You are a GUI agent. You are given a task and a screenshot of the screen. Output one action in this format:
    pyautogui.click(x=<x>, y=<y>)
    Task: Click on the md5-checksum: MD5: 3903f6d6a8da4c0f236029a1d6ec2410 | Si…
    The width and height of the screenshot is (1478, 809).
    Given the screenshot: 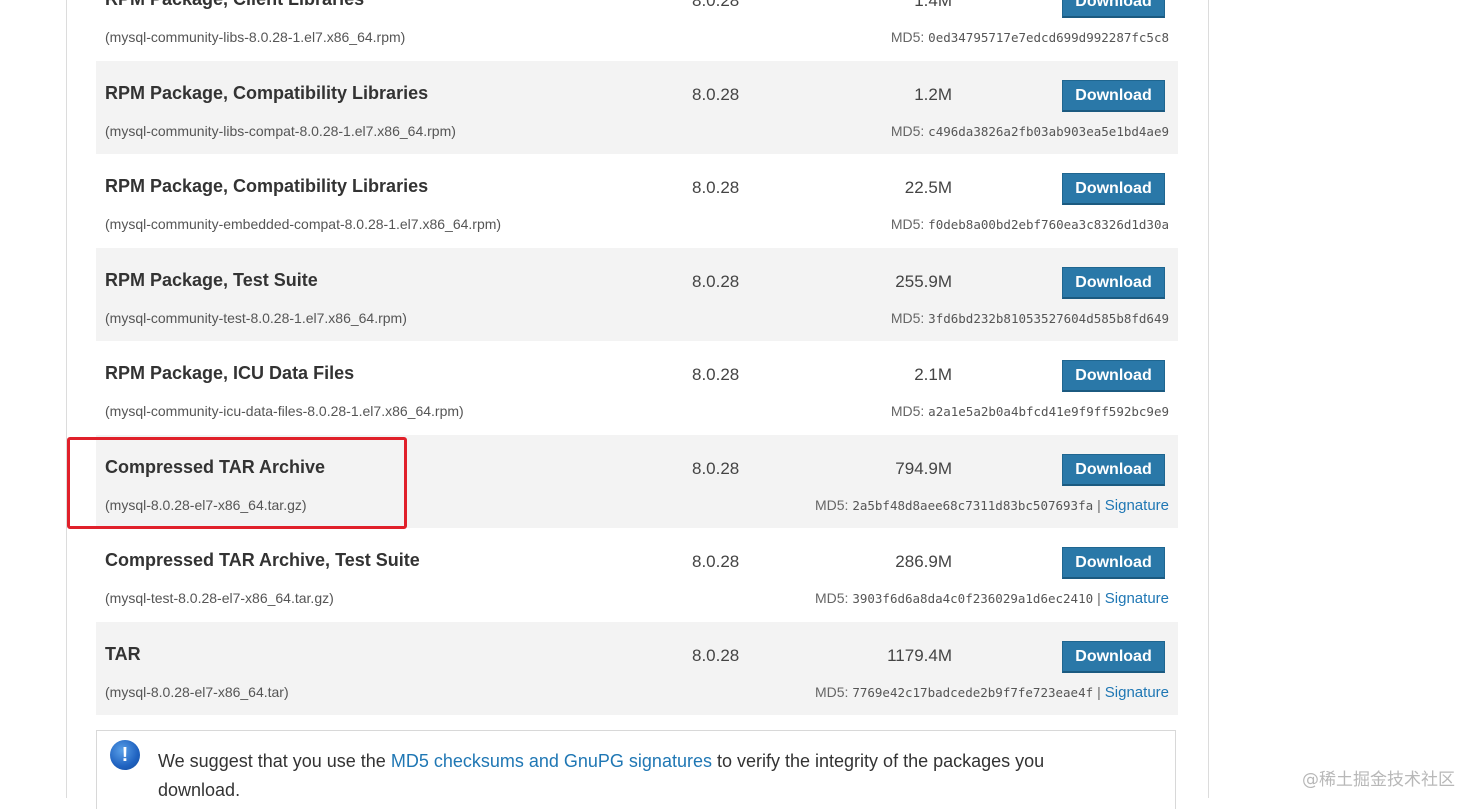 What is the action you would take?
    pyautogui.click(x=992, y=598)
    